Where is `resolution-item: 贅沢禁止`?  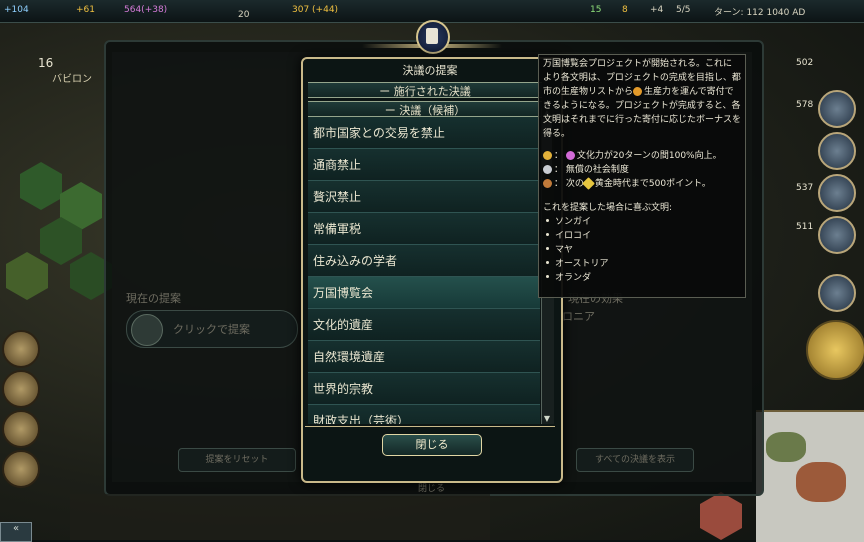 resolution-item: 贅沢禁止 is located at coordinates (424, 197).